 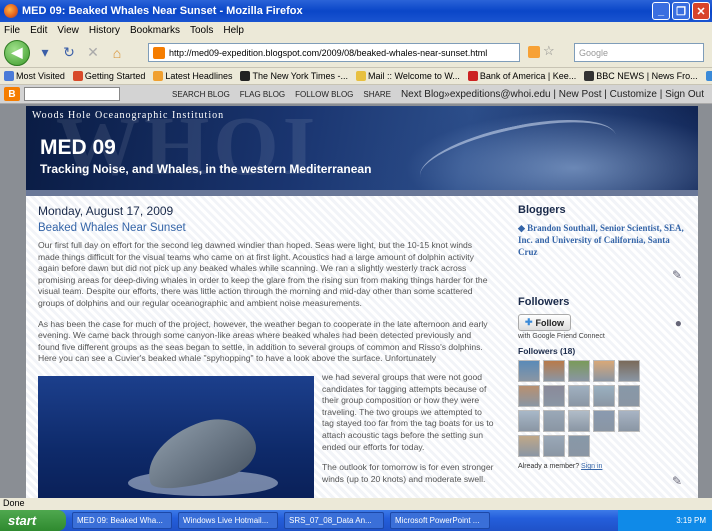 What do you see at coordinates (155, 30) in the screenshot?
I see `menu-bookmarks: Bookmarks` at bounding box center [155, 30].